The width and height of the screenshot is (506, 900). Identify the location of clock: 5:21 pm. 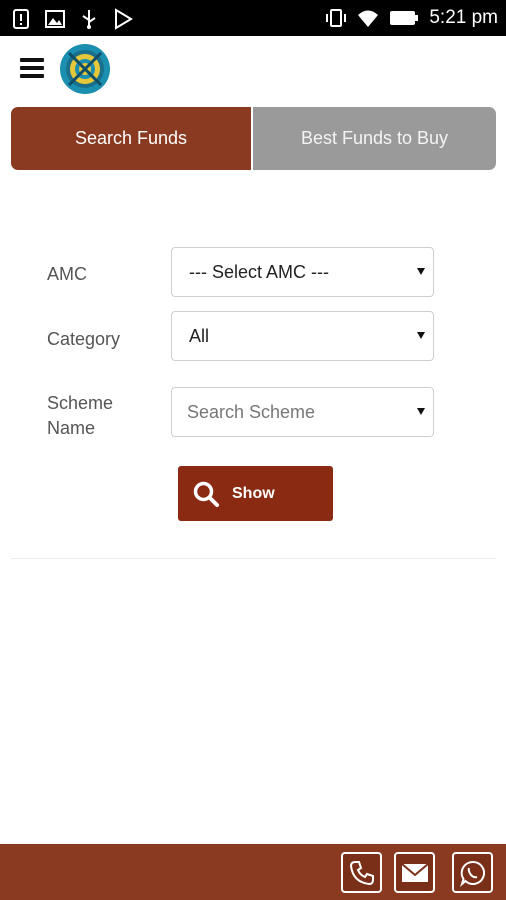
(463, 17).